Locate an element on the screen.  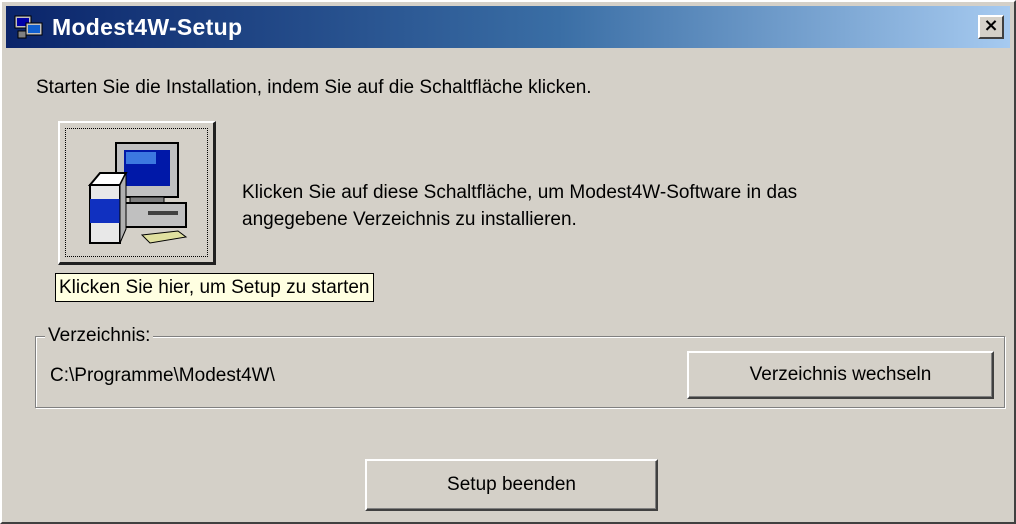
close-button: × is located at coordinates (991, 27).